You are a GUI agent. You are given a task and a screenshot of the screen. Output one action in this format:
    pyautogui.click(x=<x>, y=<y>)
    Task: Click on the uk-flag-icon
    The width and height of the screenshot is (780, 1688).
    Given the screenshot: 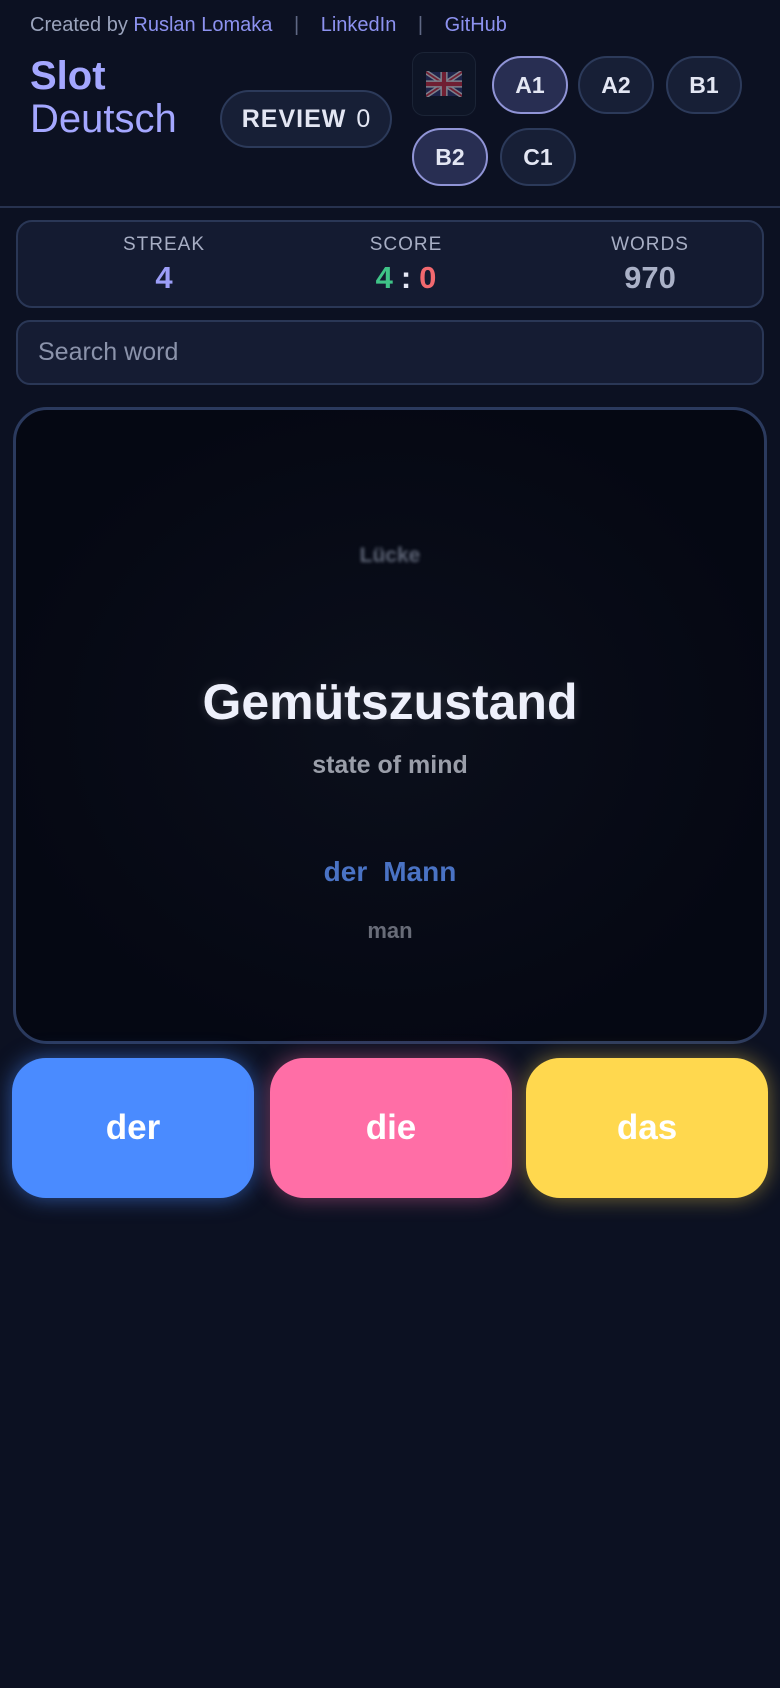 What is the action you would take?
    pyautogui.click(x=444, y=84)
    